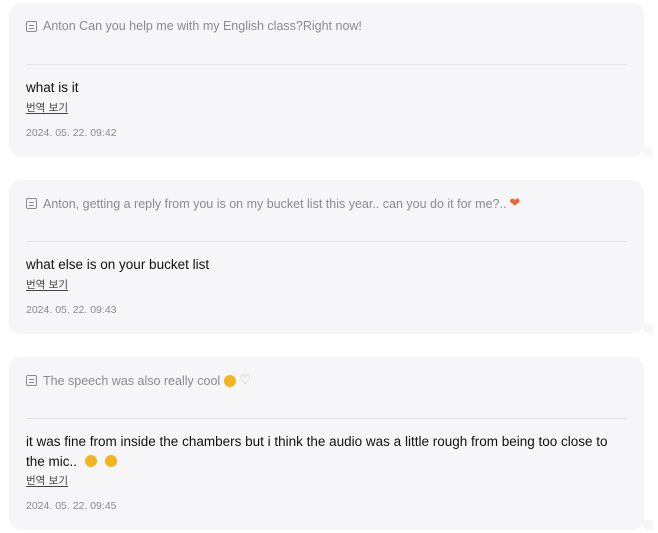 This screenshot has width=658, height=533. I want to click on blushing-face-icon, so click(230, 380).